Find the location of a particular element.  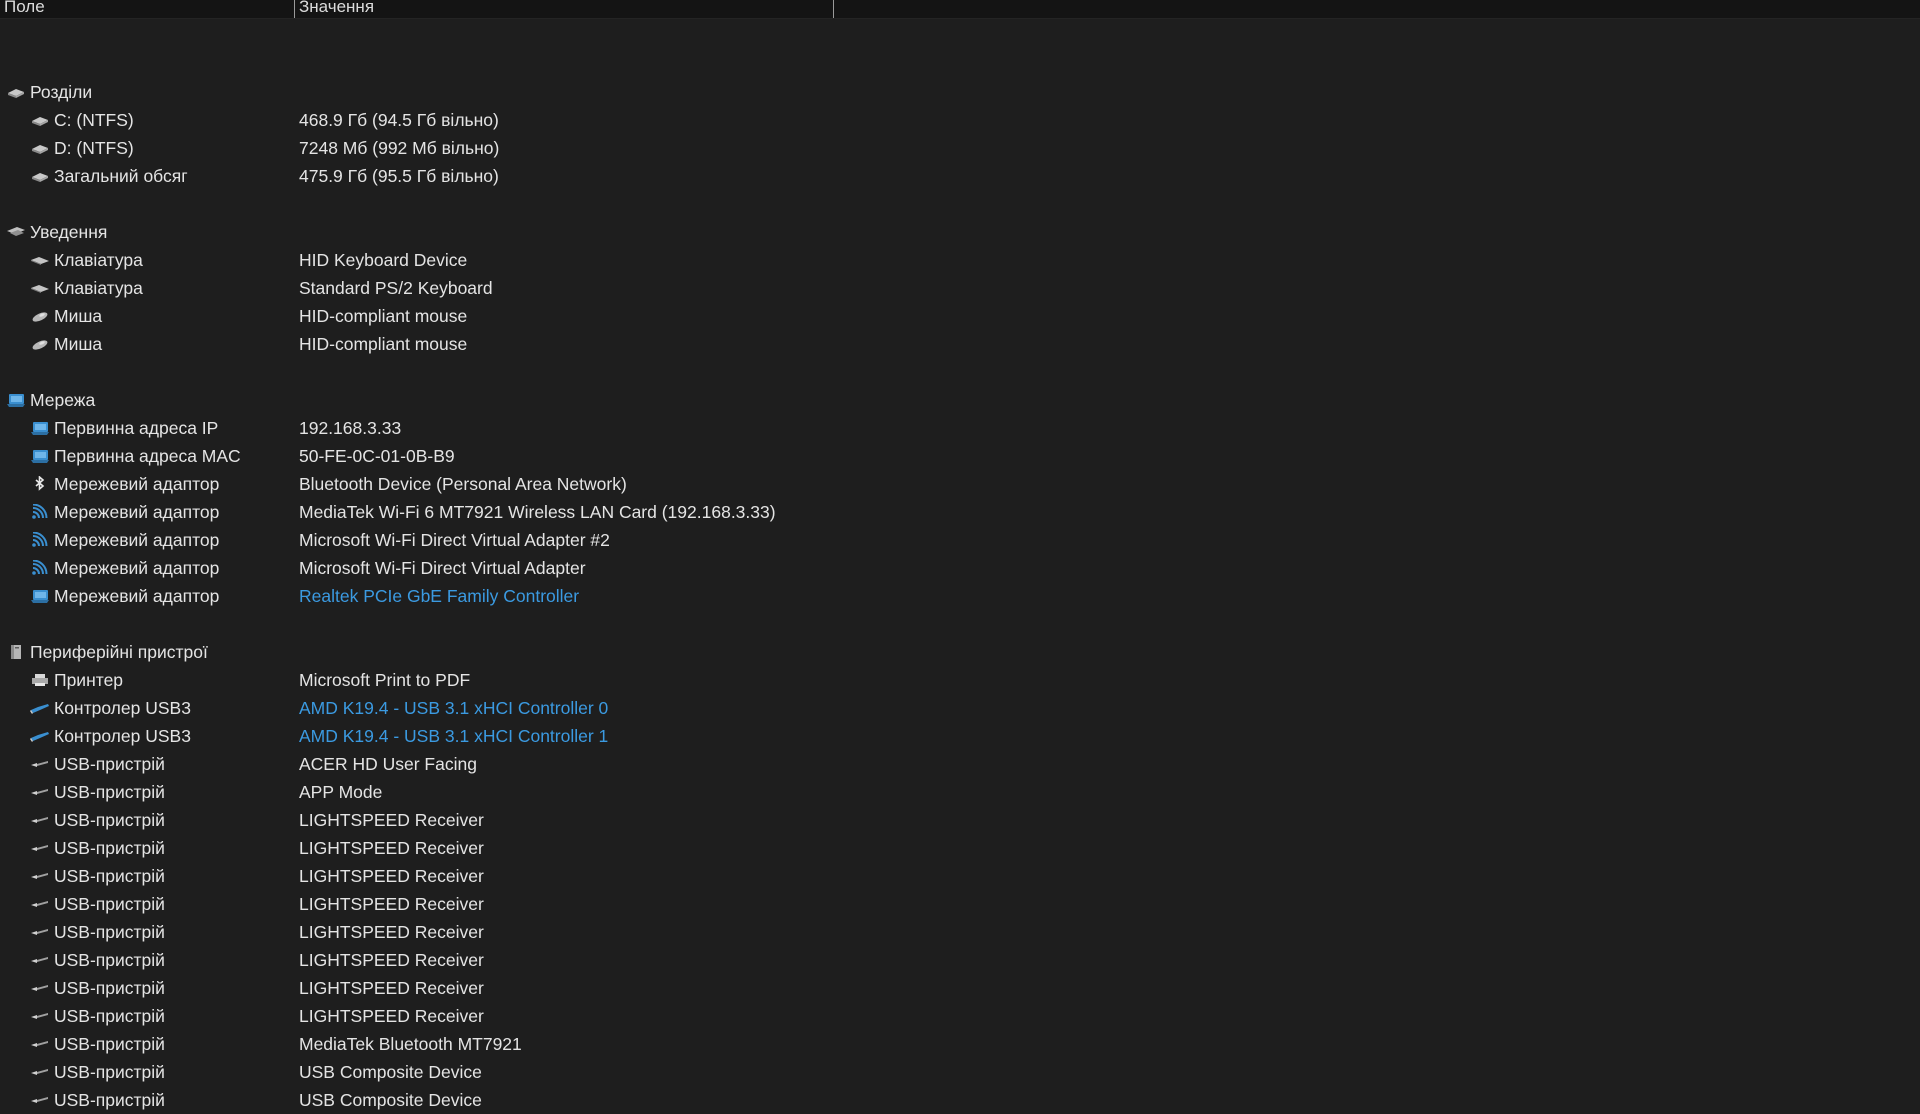

table-row: C: (NTFS) 468.9 Гб (94.5 Гб вільно) is located at coordinates (960, 120).